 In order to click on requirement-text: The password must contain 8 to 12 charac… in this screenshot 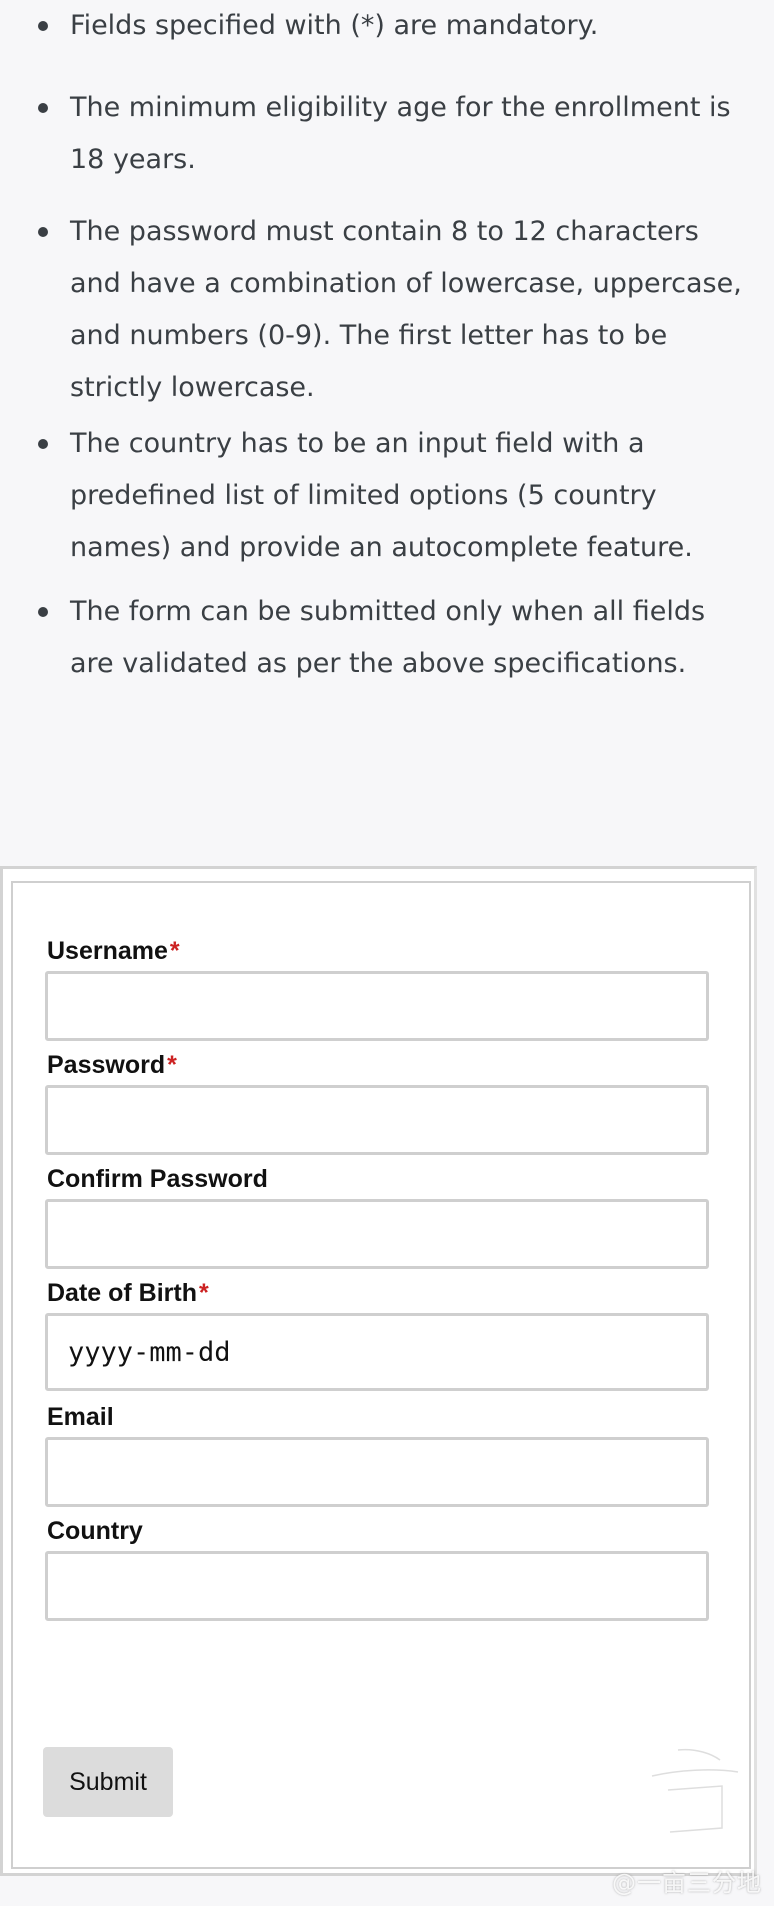, I will do `click(406, 309)`.